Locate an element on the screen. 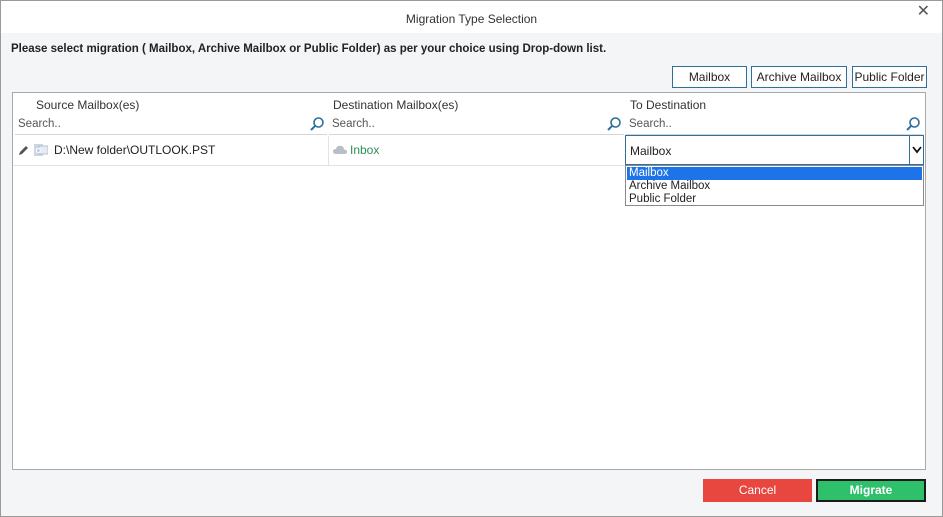 The height and width of the screenshot is (517, 943). destination-search-placeholder: Search.. is located at coordinates (353, 124).